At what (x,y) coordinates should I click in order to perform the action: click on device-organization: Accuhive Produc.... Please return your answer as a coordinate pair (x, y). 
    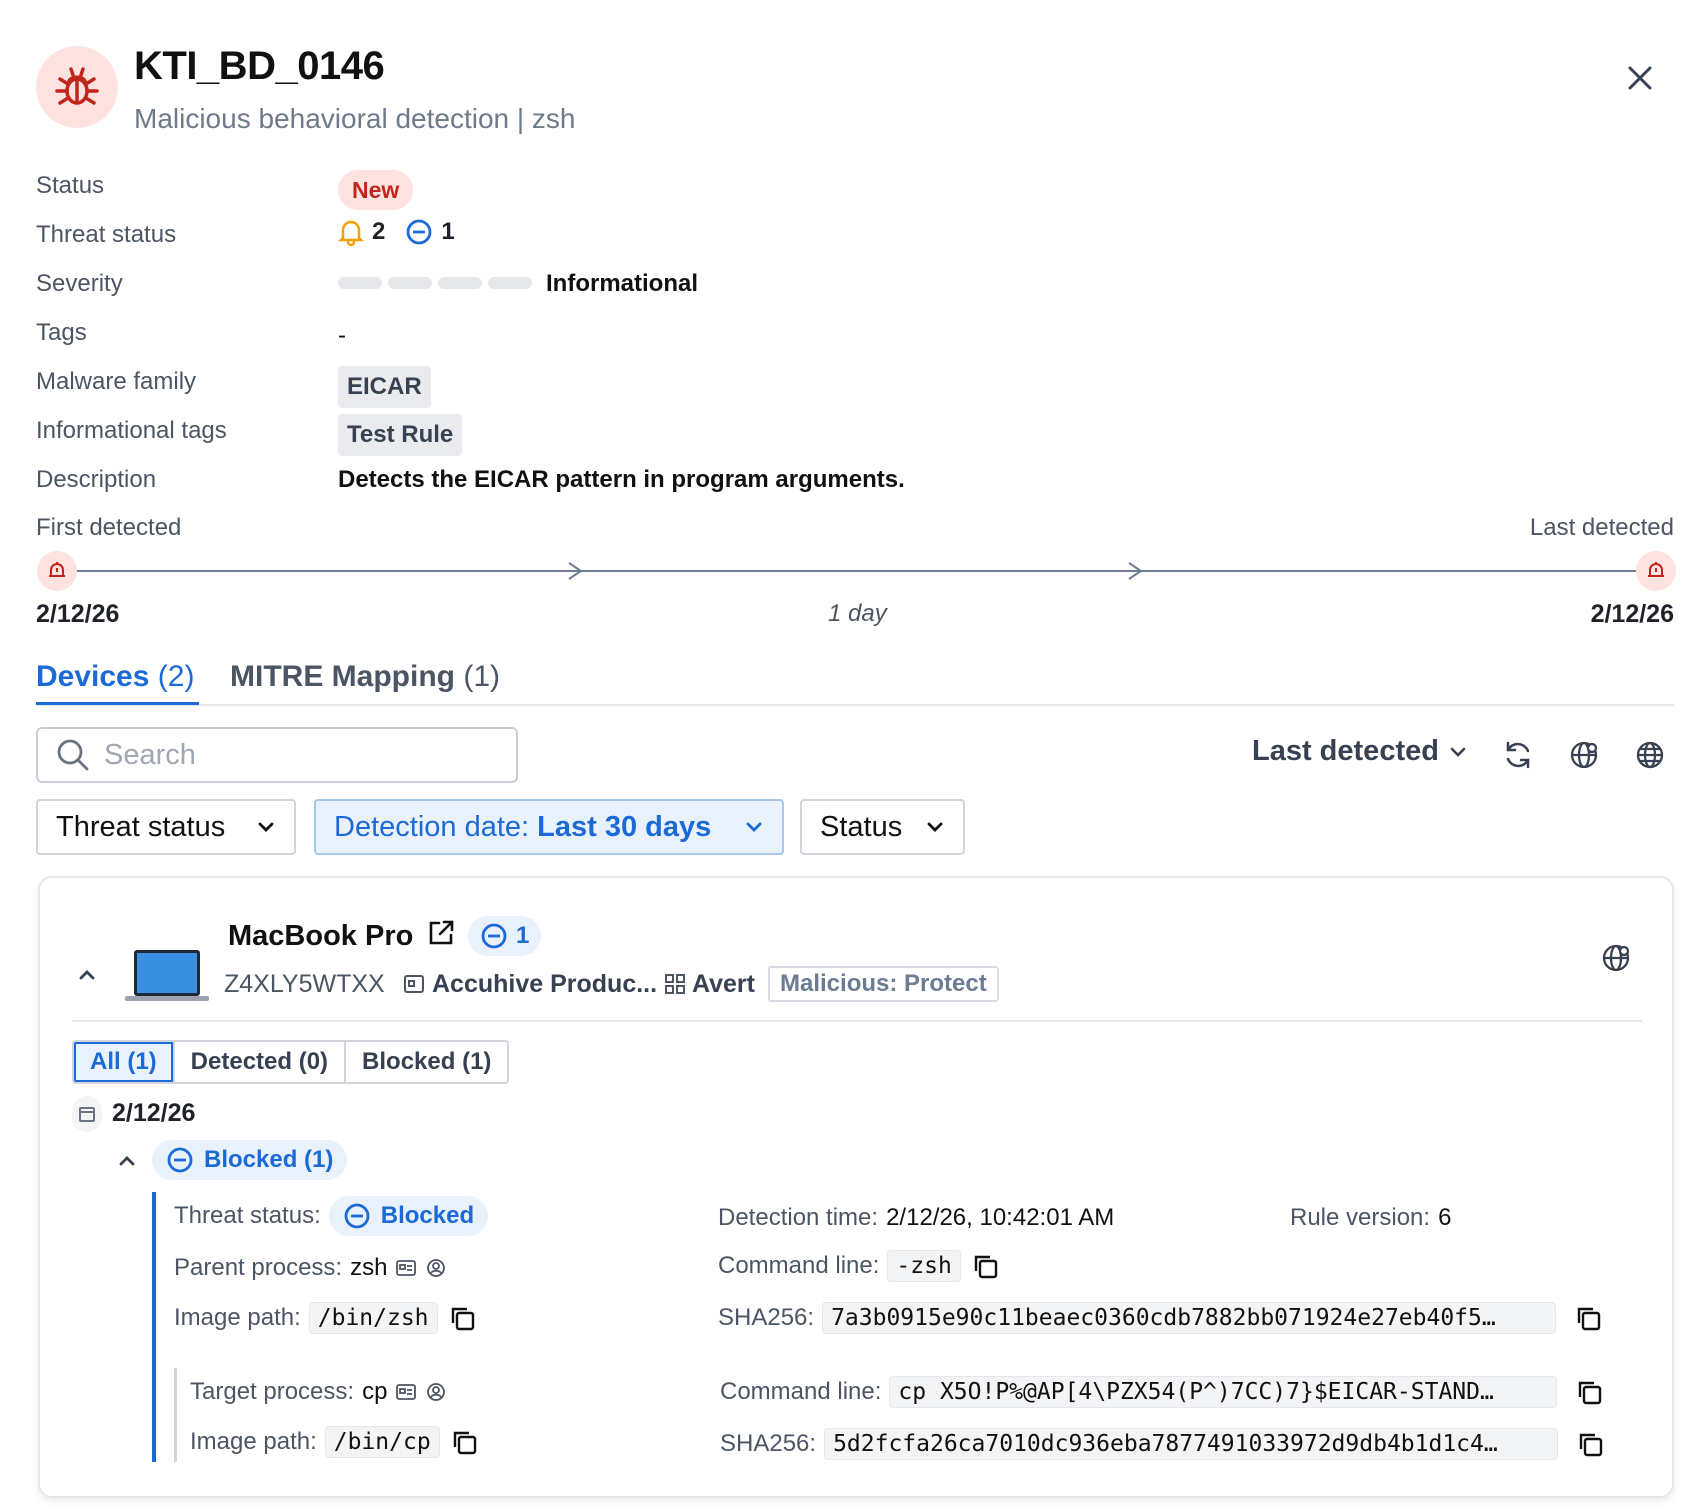
    Looking at the image, I should click on (545, 984).